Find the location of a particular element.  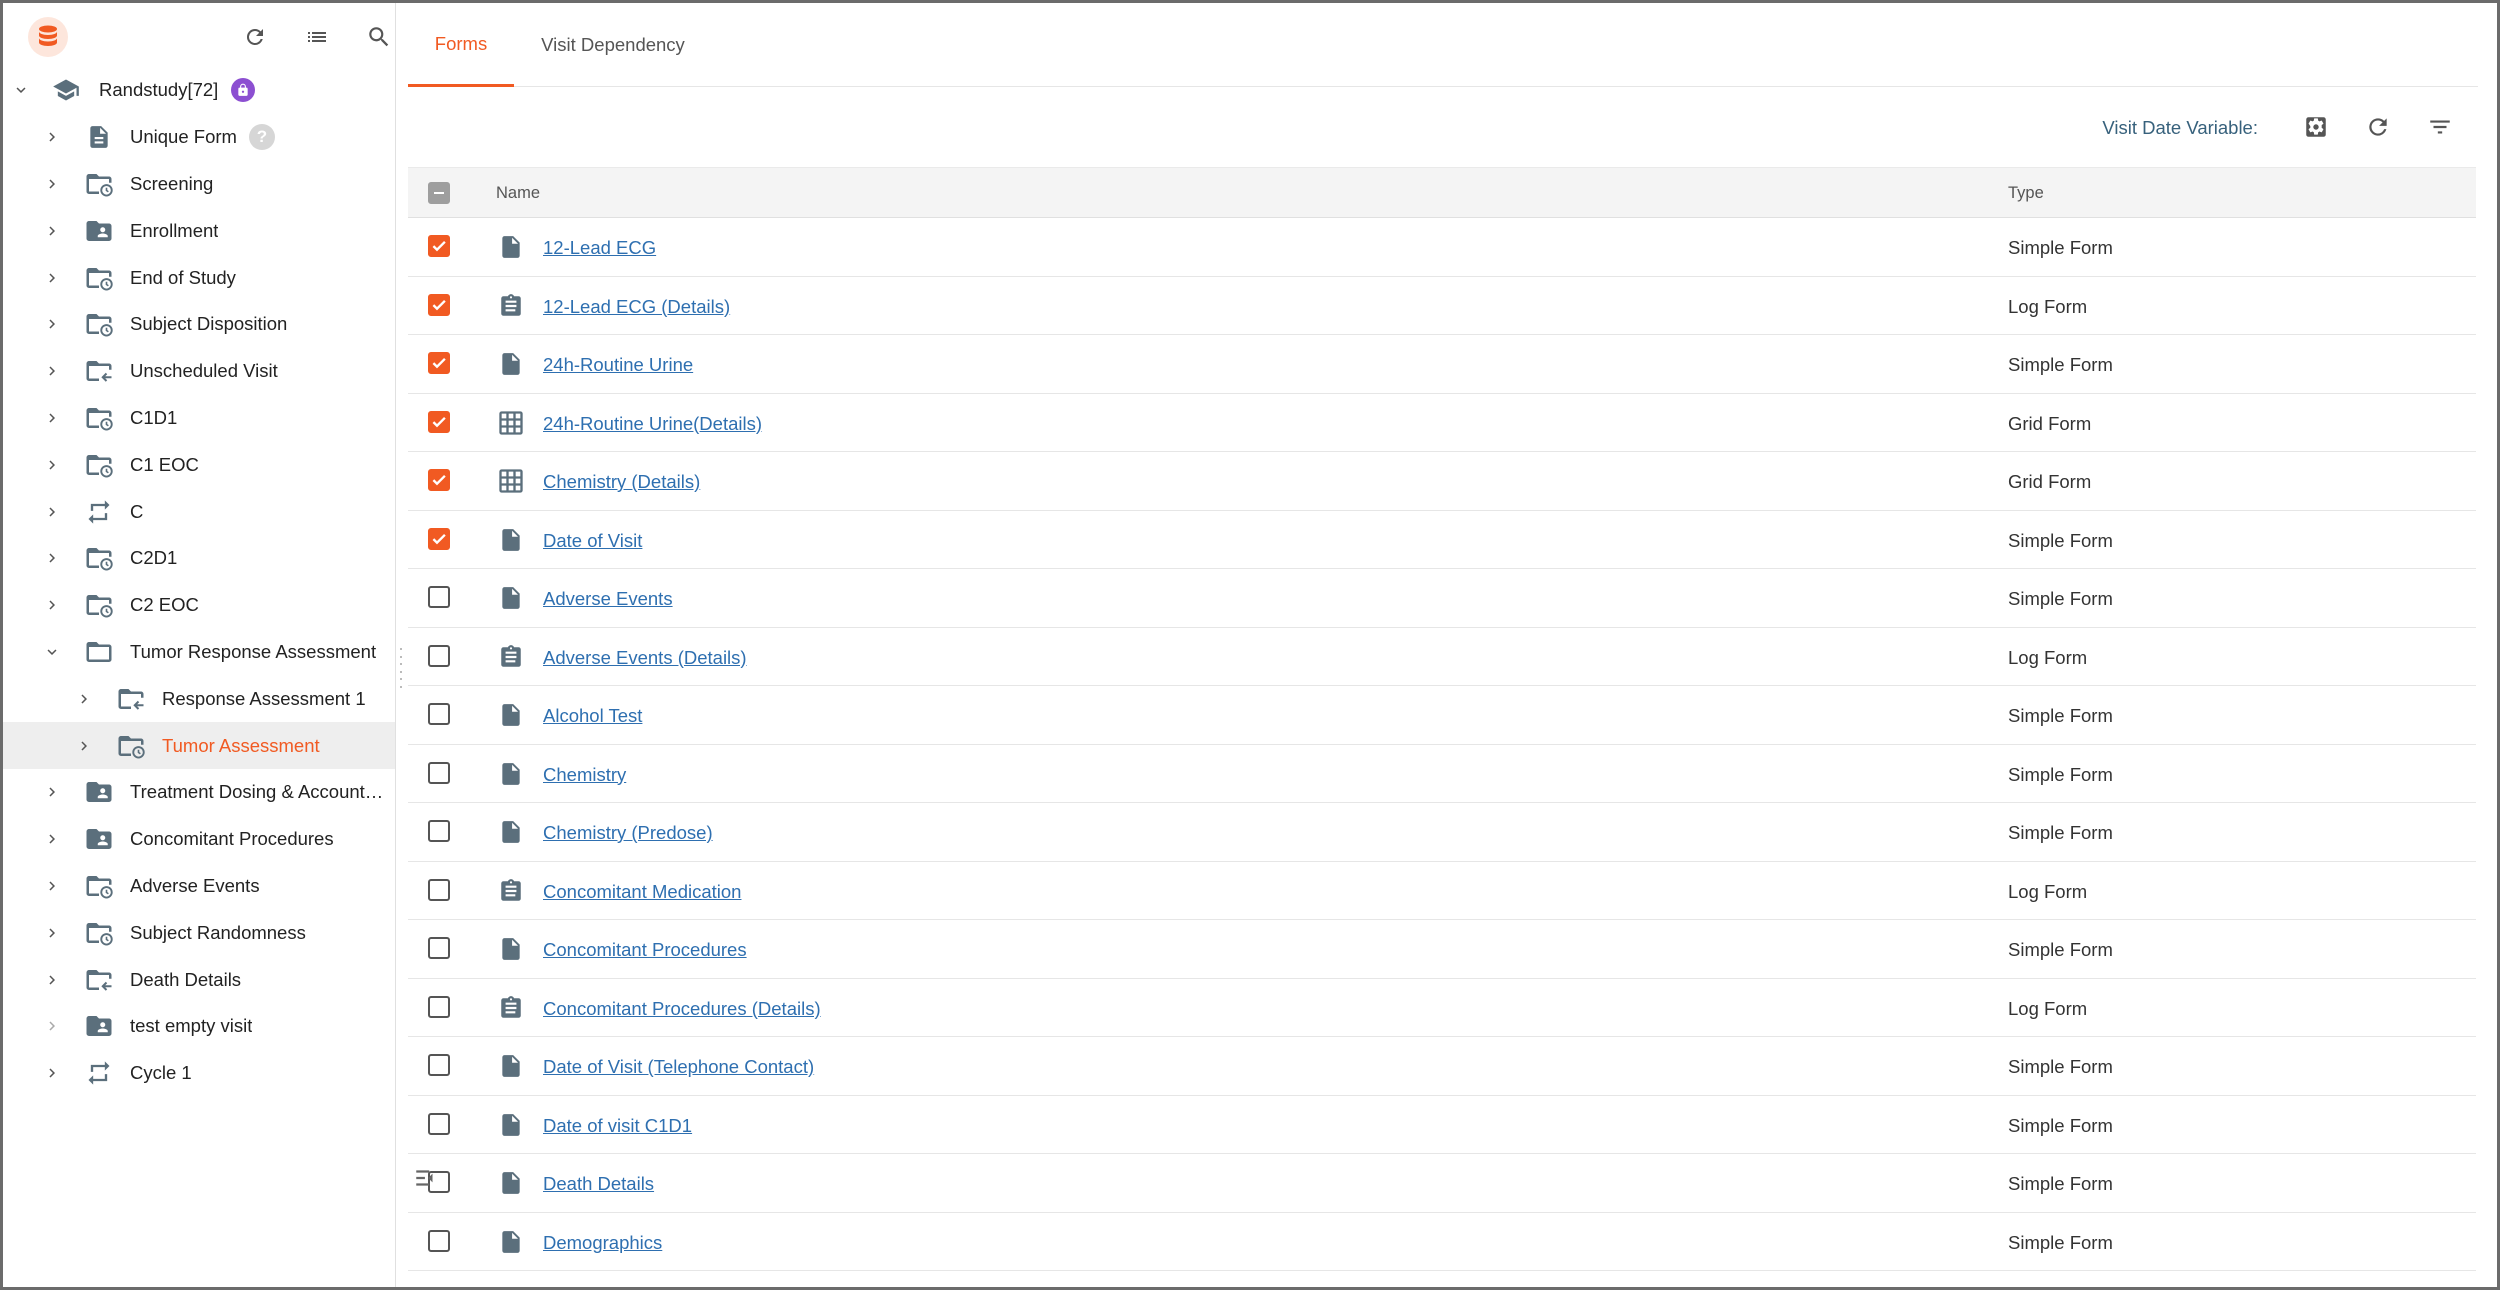

table-row: Adverse Events (Details) Log Form is located at coordinates (1442, 657).